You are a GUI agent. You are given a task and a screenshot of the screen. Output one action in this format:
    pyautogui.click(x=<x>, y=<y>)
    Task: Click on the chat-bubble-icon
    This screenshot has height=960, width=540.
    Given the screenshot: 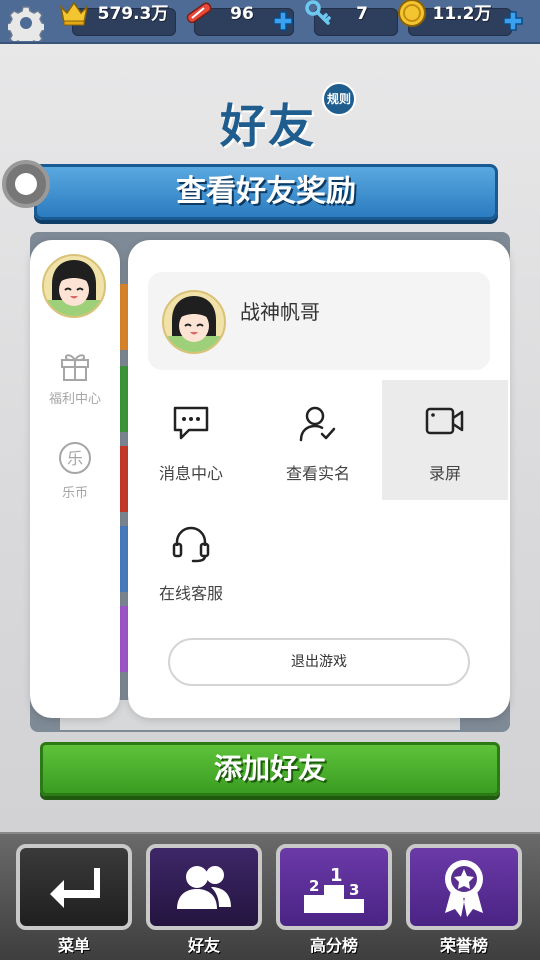 What is the action you would take?
    pyautogui.click(x=191, y=423)
    